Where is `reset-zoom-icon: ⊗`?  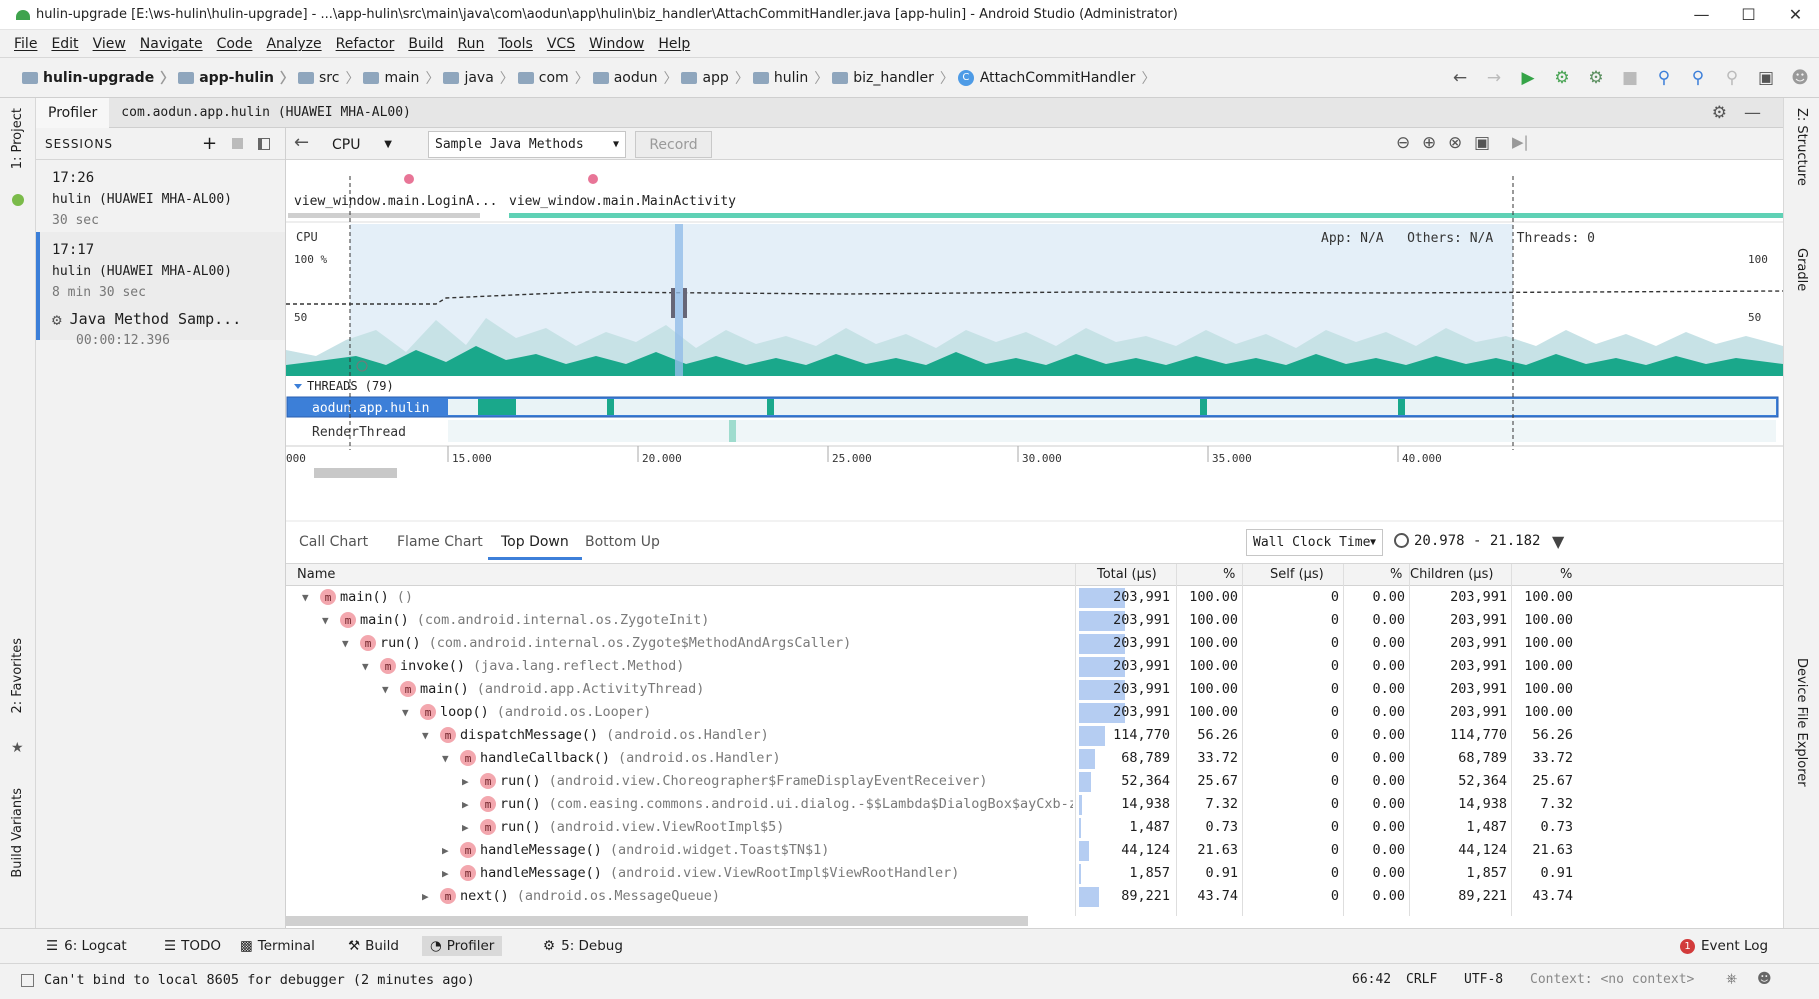 reset-zoom-icon: ⊗ is located at coordinates (1455, 143).